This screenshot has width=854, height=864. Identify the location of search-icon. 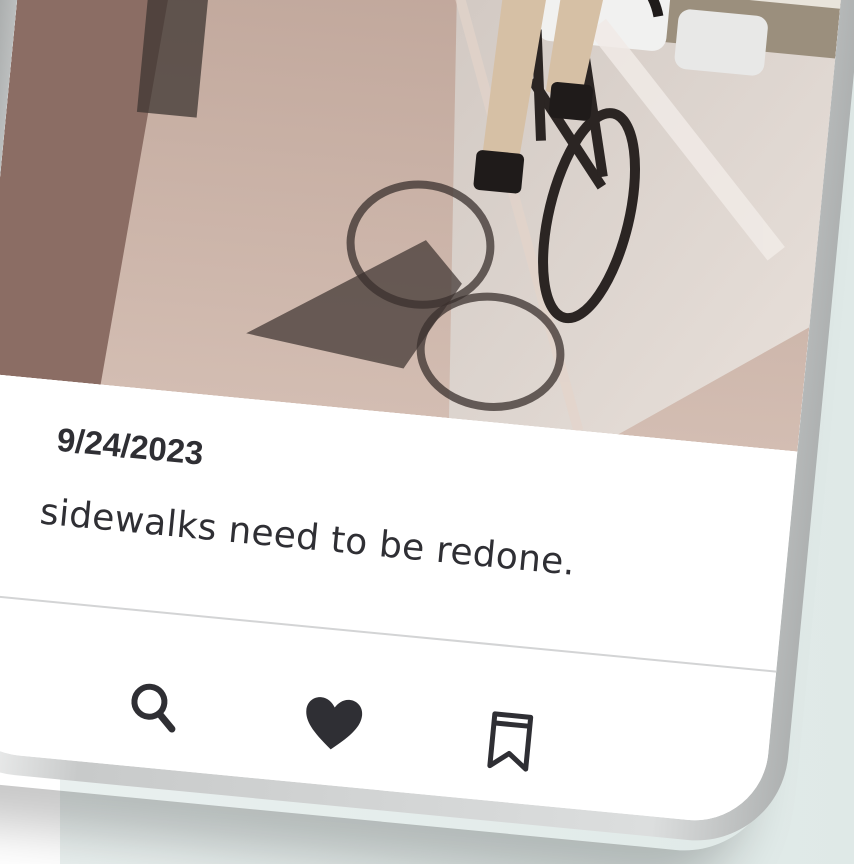
(153, 708).